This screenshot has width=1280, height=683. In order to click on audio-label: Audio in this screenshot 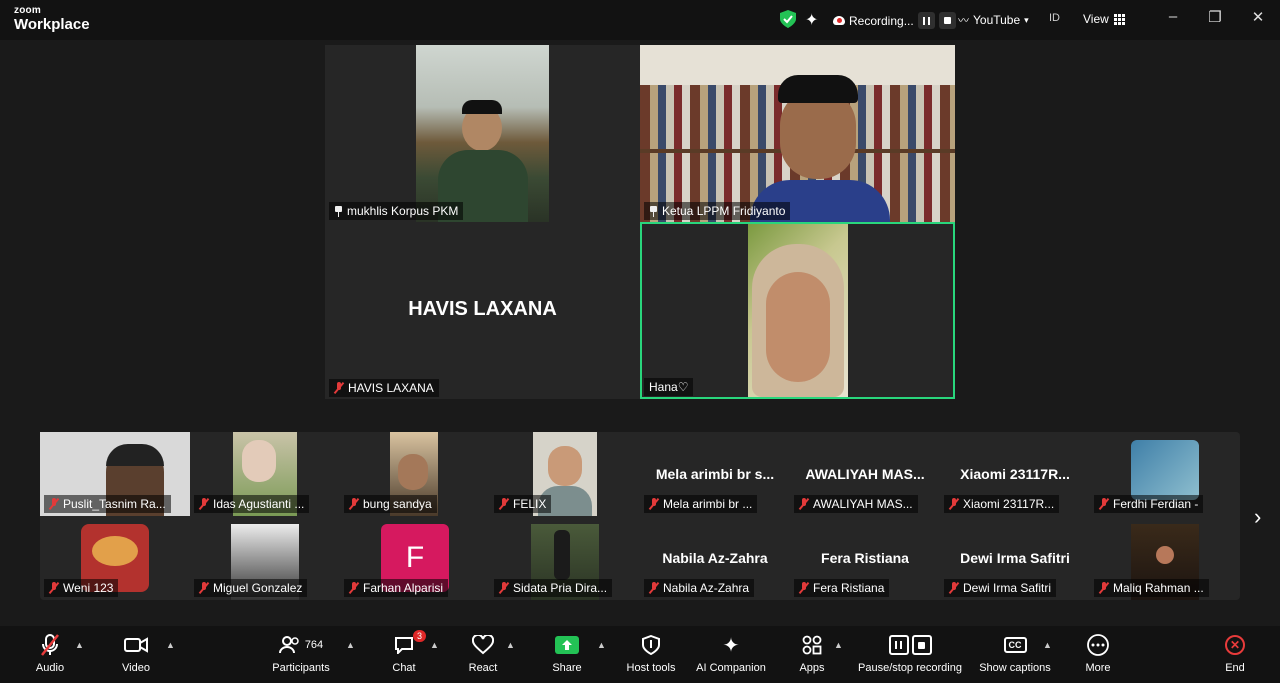, I will do `click(50, 668)`.